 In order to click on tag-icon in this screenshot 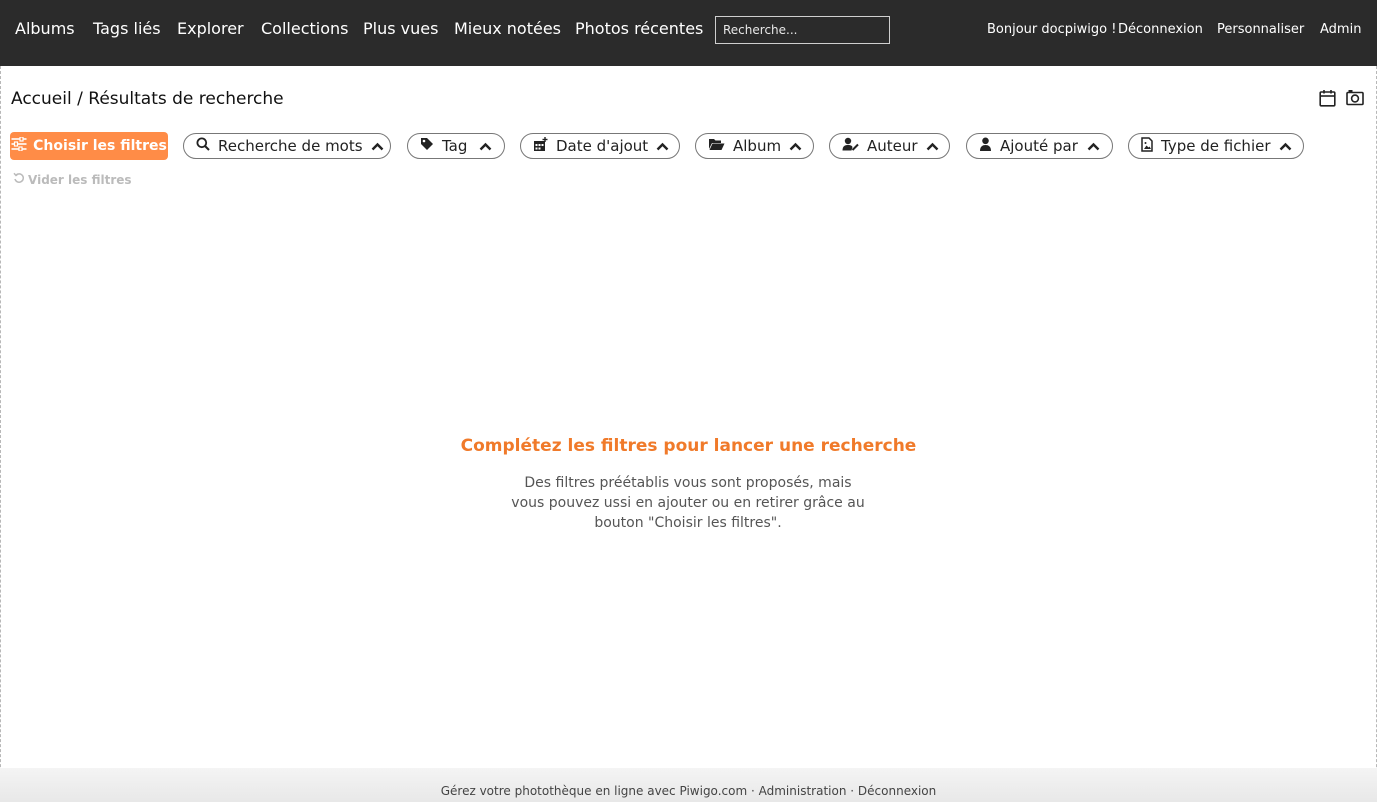, I will do `click(427, 146)`.